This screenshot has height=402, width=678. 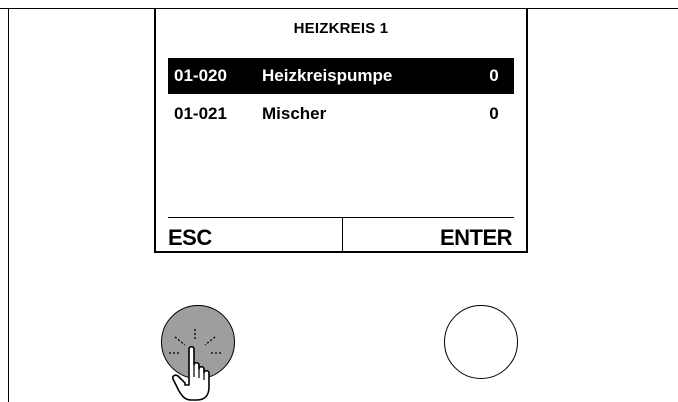 I want to click on esc-softkey: ESC, so click(x=190, y=238).